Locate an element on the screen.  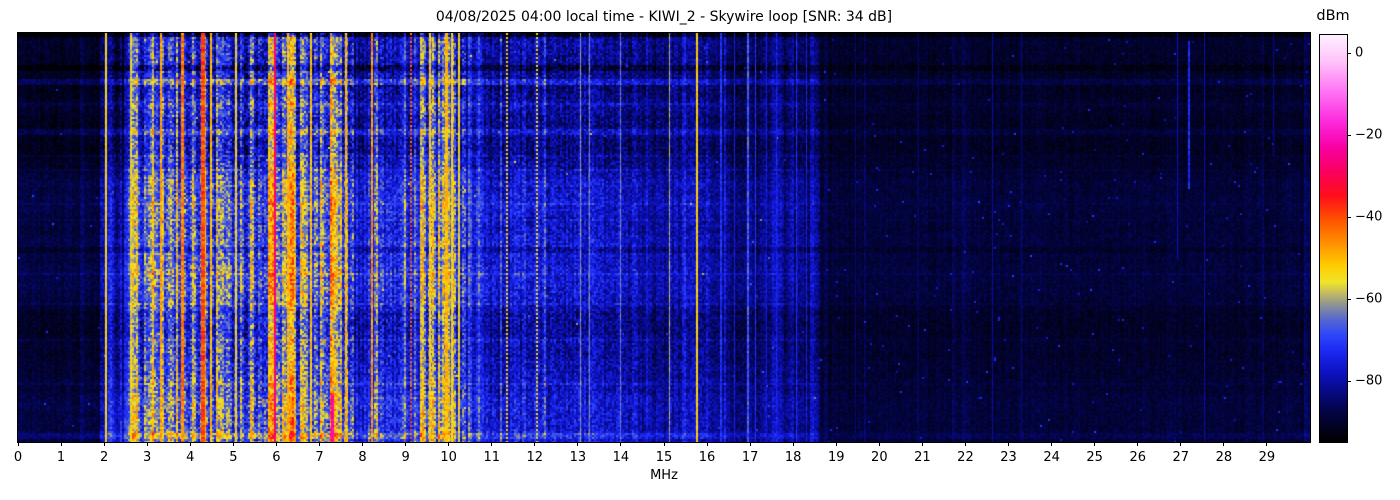
x-tick-label: 3 is located at coordinates (147, 457).